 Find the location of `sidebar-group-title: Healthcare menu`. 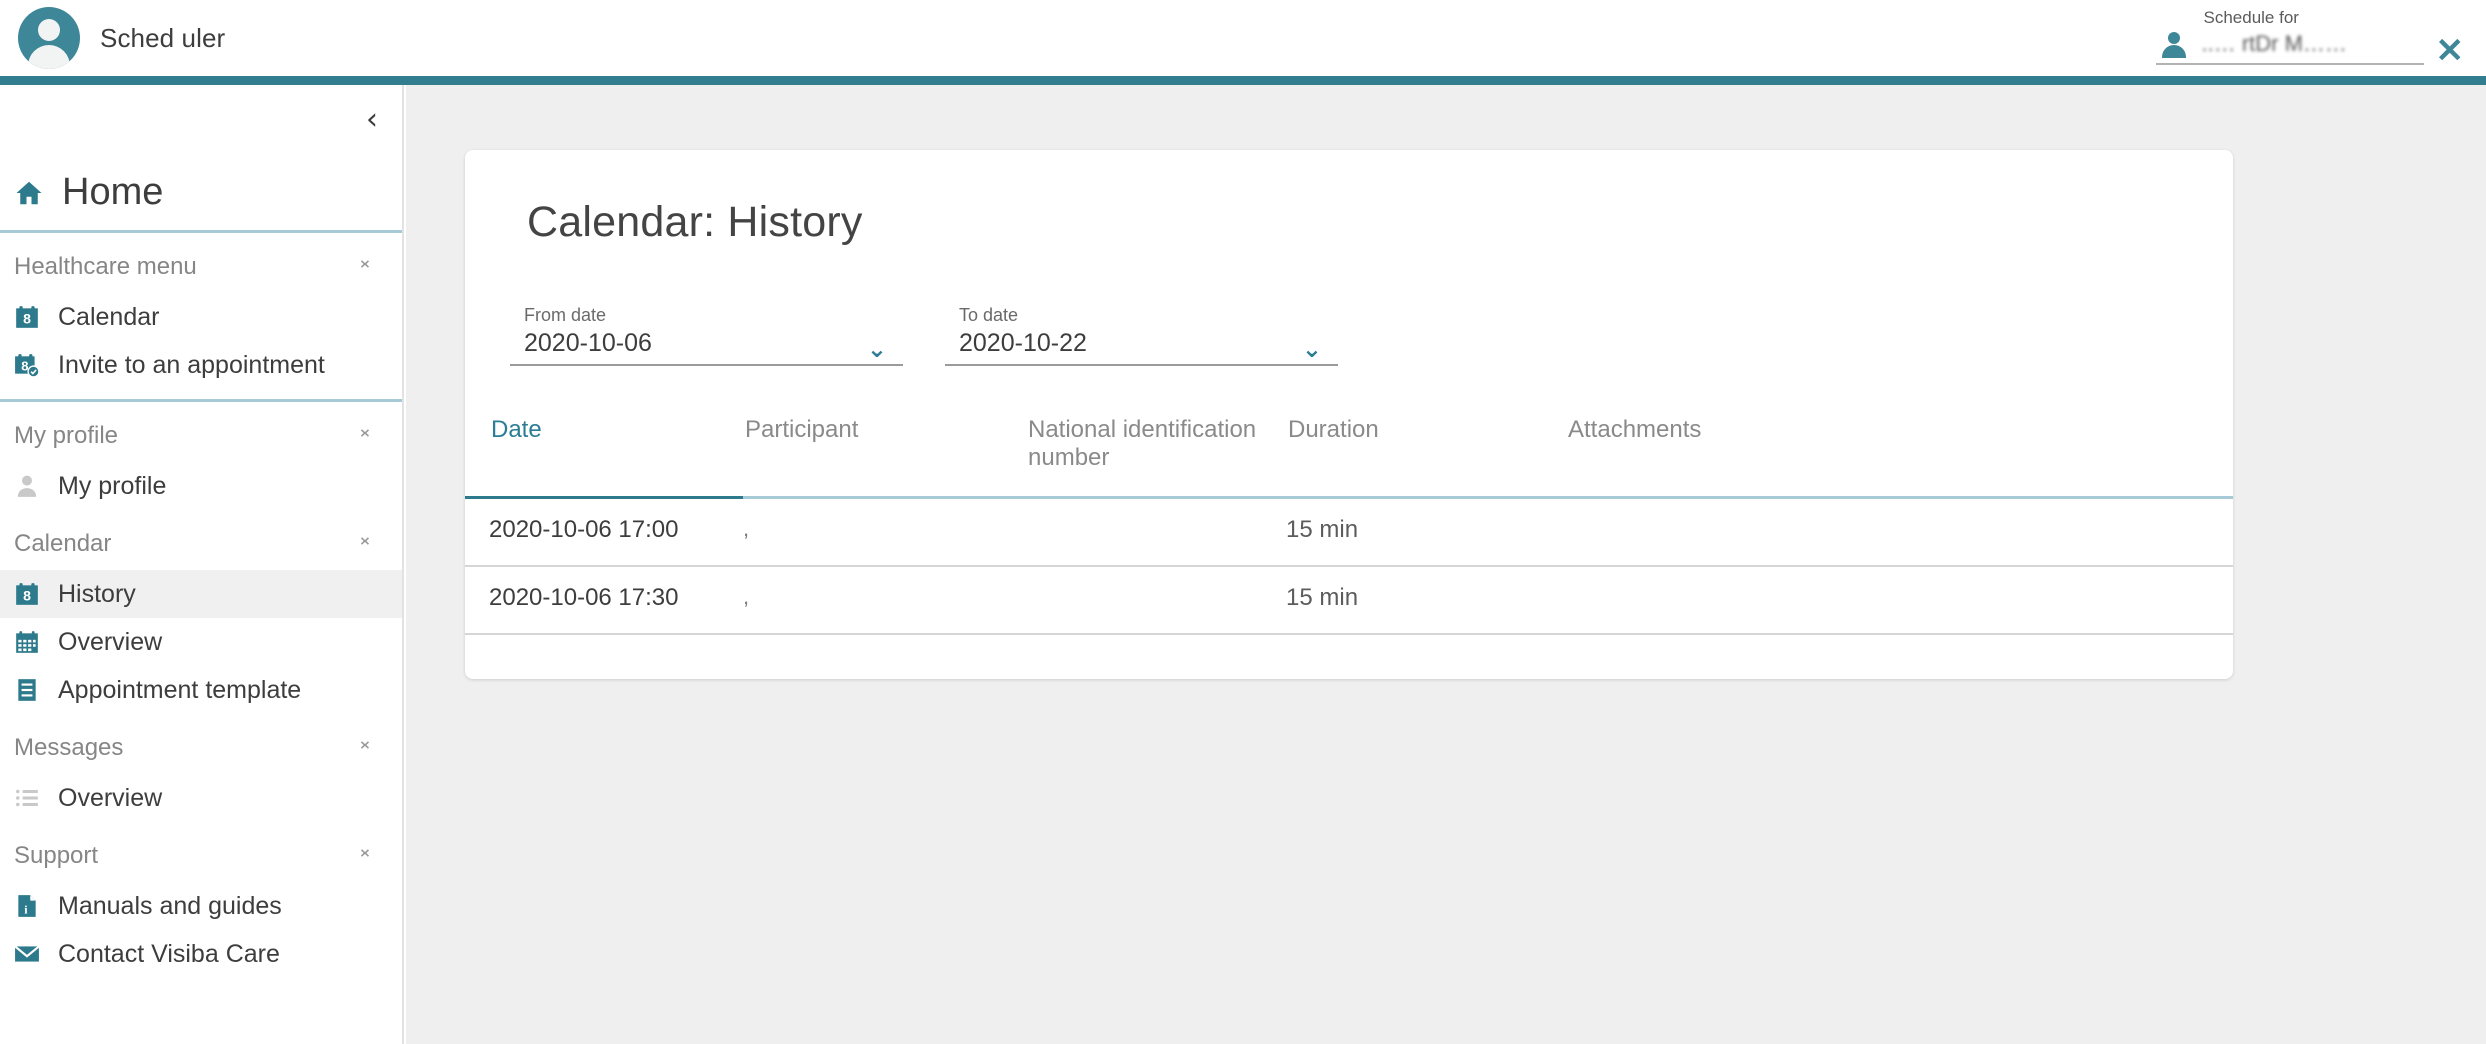

sidebar-group-title: Healthcare menu is located at coordinates (105, 266).